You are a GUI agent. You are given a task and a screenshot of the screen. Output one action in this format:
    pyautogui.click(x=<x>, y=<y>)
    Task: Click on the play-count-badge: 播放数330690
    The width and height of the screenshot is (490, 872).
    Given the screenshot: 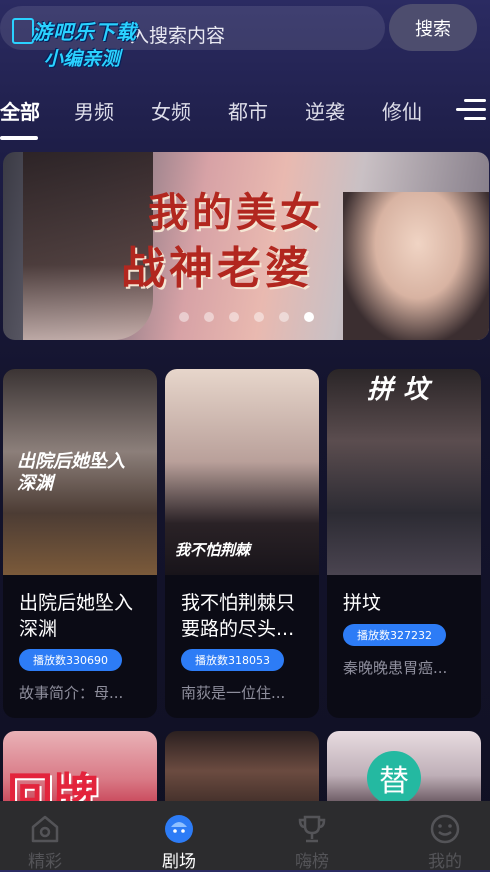 What is the action you would take?
    pyautogui.click(x=70, y=660)
    